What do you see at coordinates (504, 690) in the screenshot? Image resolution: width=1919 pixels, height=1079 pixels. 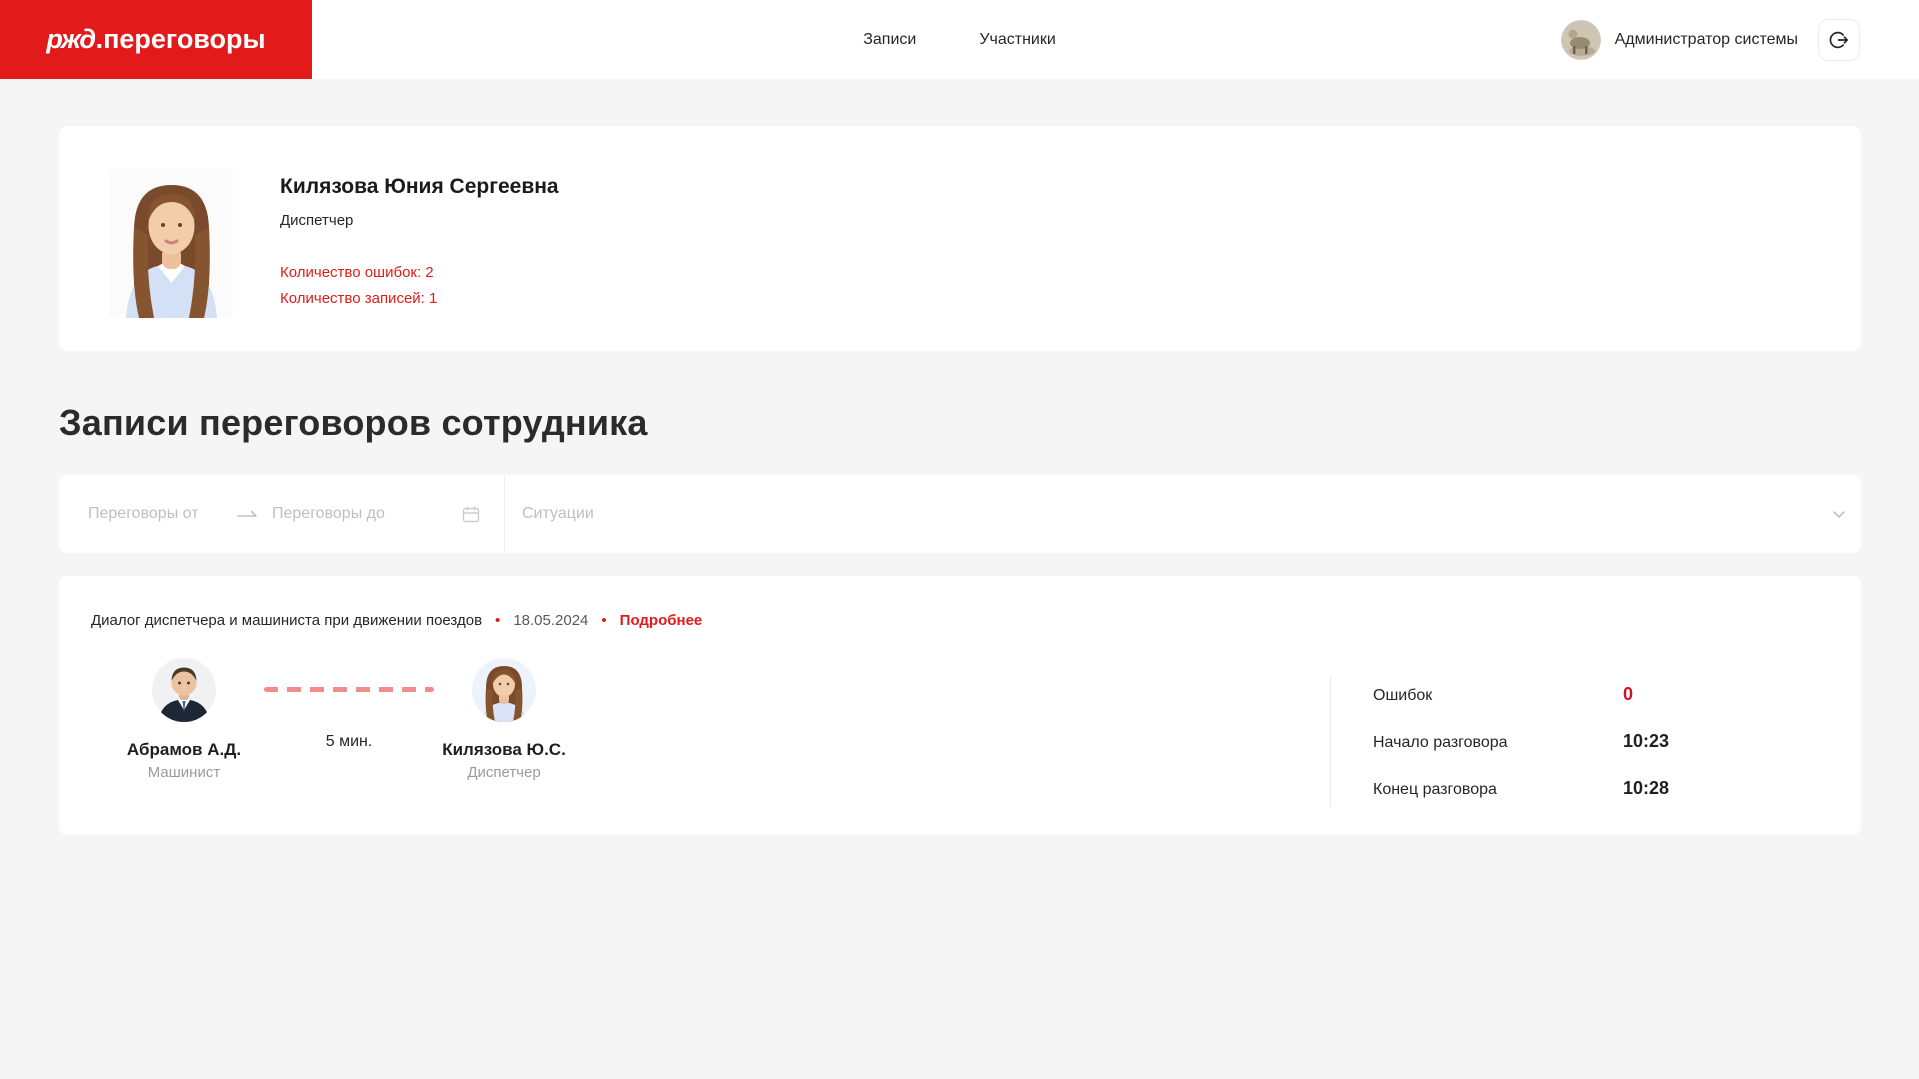 I see `dispatcher-avatar` at bounding box center [504, 690].